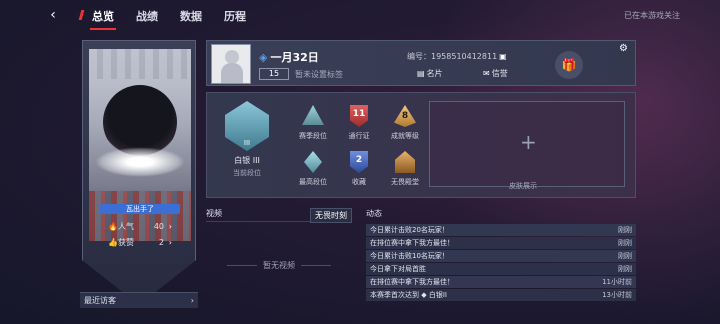 Image resolution: width=720 pixels, height=324 pixels. Describe the element at coordinates (501, 282) in the screenshot. I see `list-item: 在排位赛中拿下我方最佳！ 11小时前` at that location.